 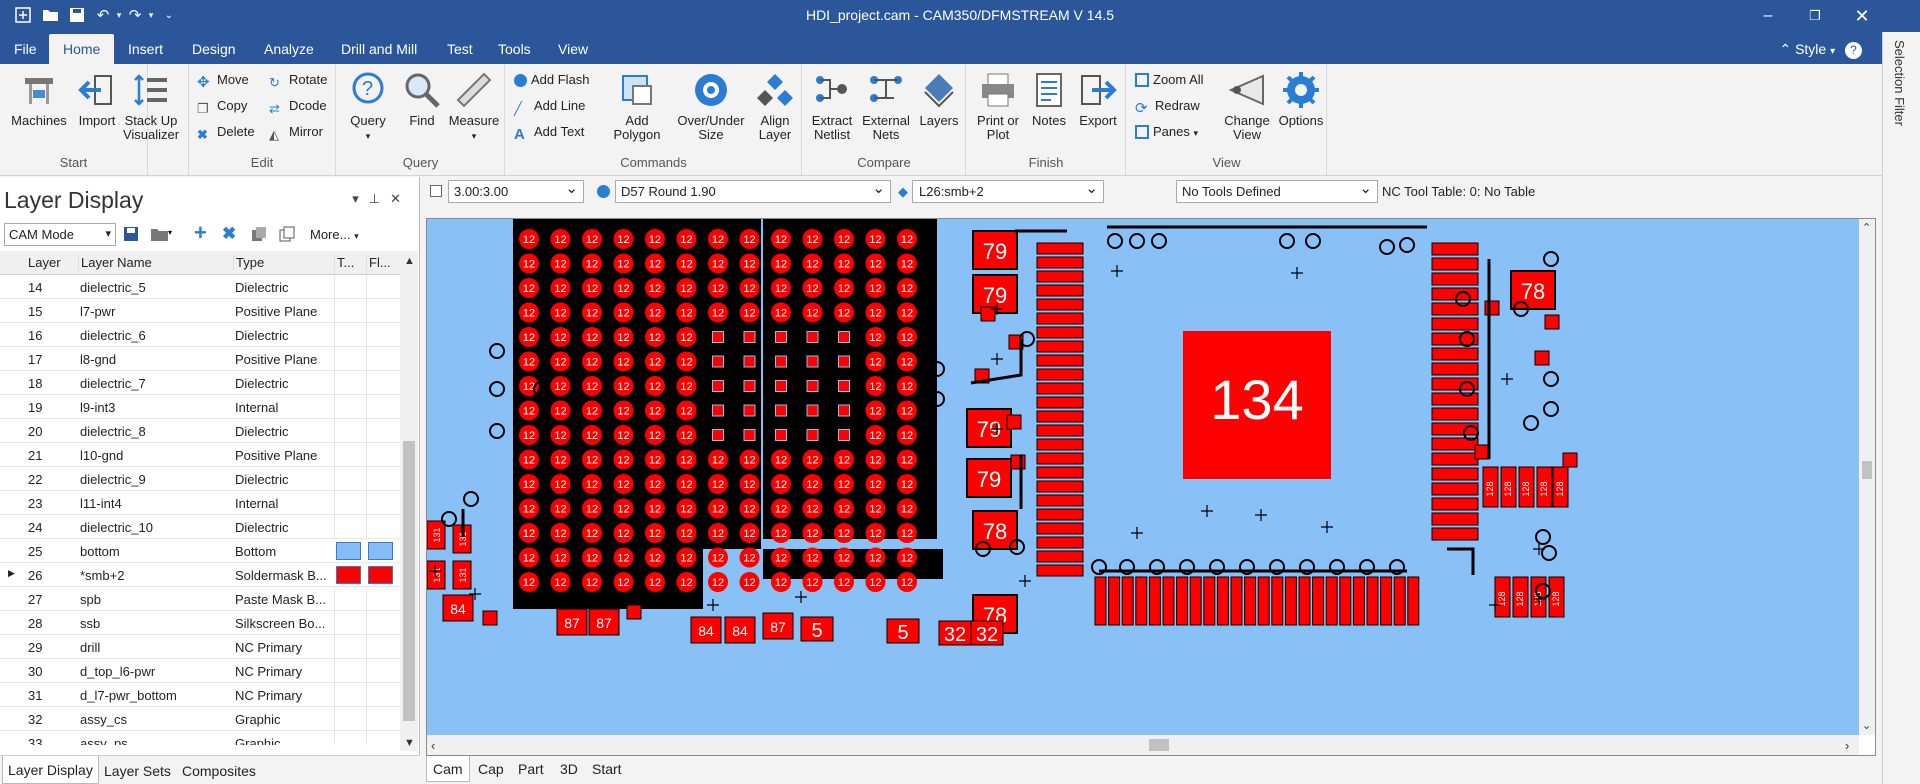 What do you see at coordinates (44, 262) in the screenshot?
I see `column-layer: Layer` at bounding box center [44, 262].